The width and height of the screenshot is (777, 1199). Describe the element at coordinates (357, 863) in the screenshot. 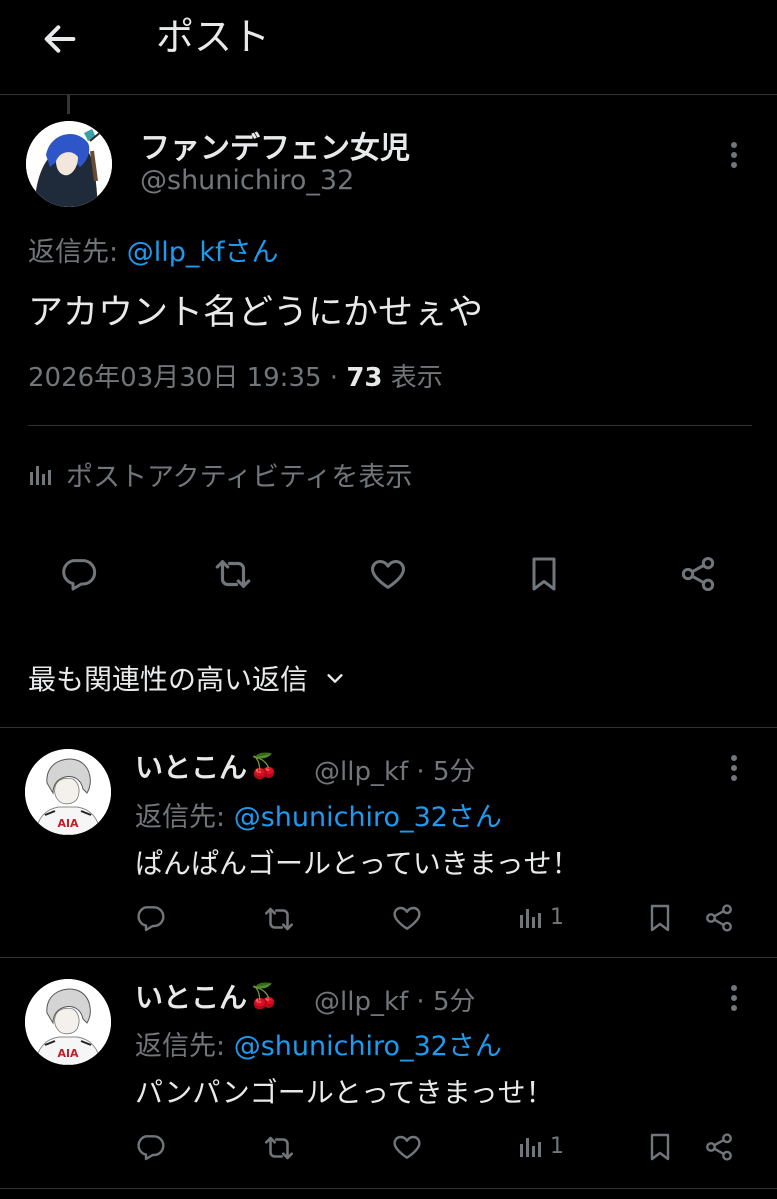

I see `reply-text: ぱんぱんゴールとっていきまっせ！` at that location.